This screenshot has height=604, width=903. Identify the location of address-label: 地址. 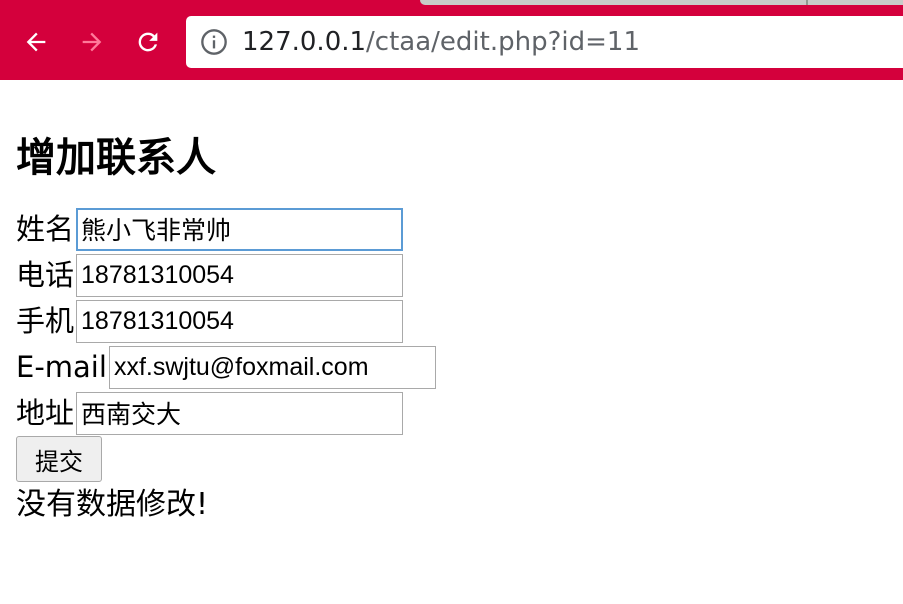
(45, 413).